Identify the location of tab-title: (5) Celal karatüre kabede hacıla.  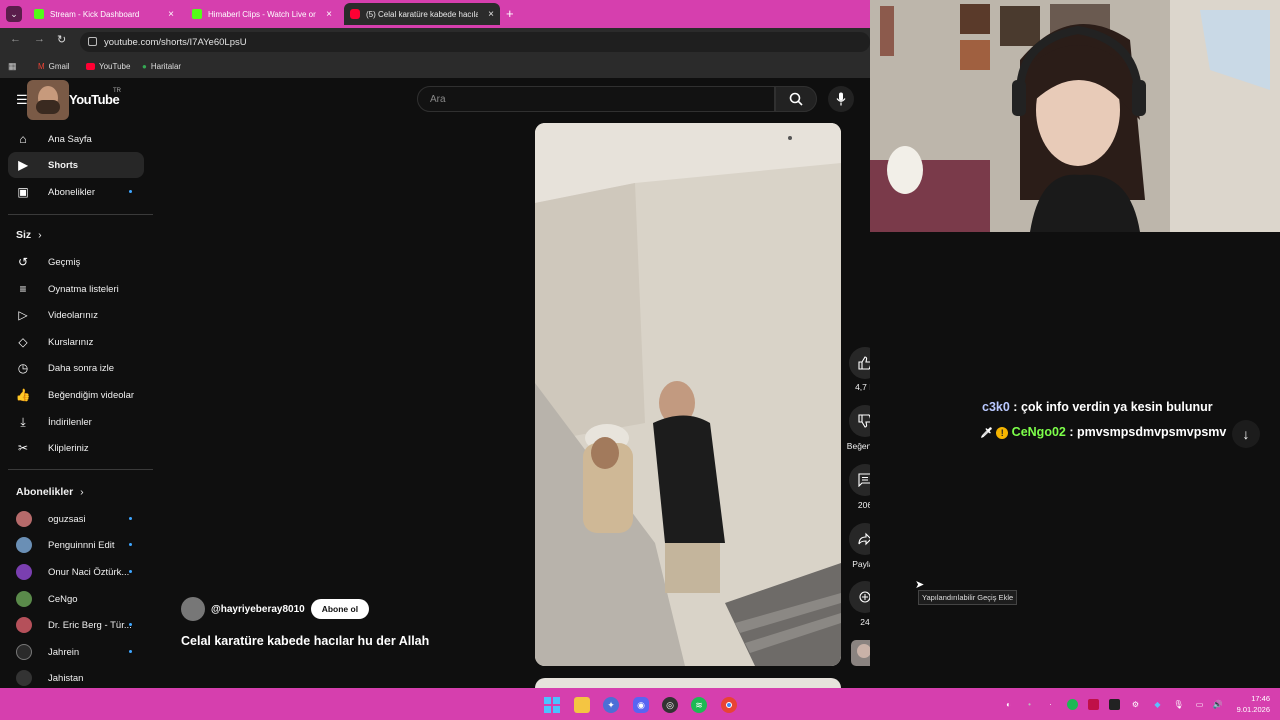
(422, 14).